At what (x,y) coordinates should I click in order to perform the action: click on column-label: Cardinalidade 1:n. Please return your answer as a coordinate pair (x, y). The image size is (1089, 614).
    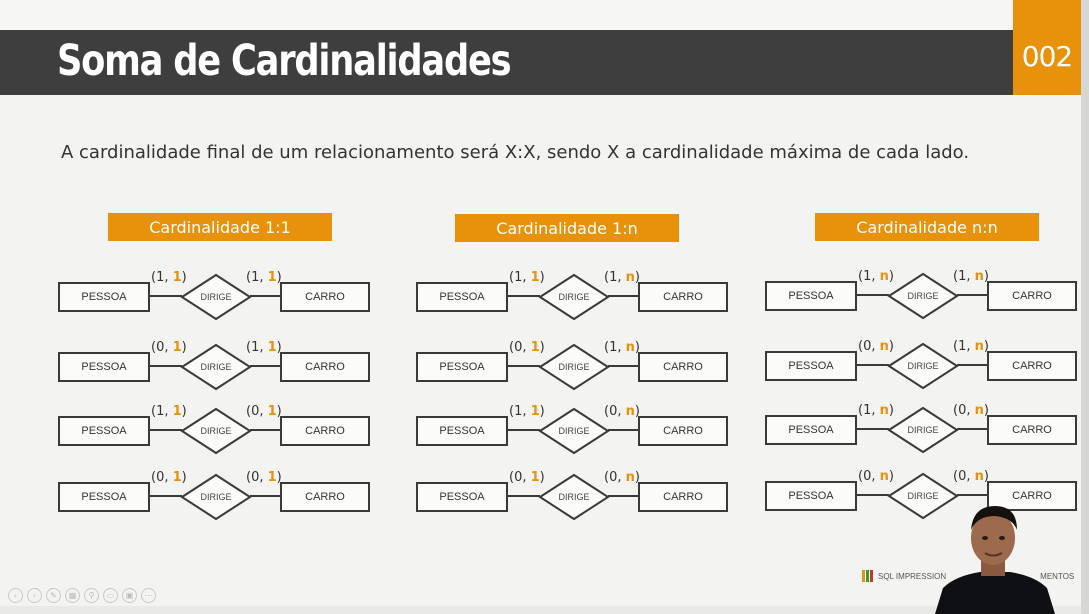
    Looking at the image, I should click on (567, 228).